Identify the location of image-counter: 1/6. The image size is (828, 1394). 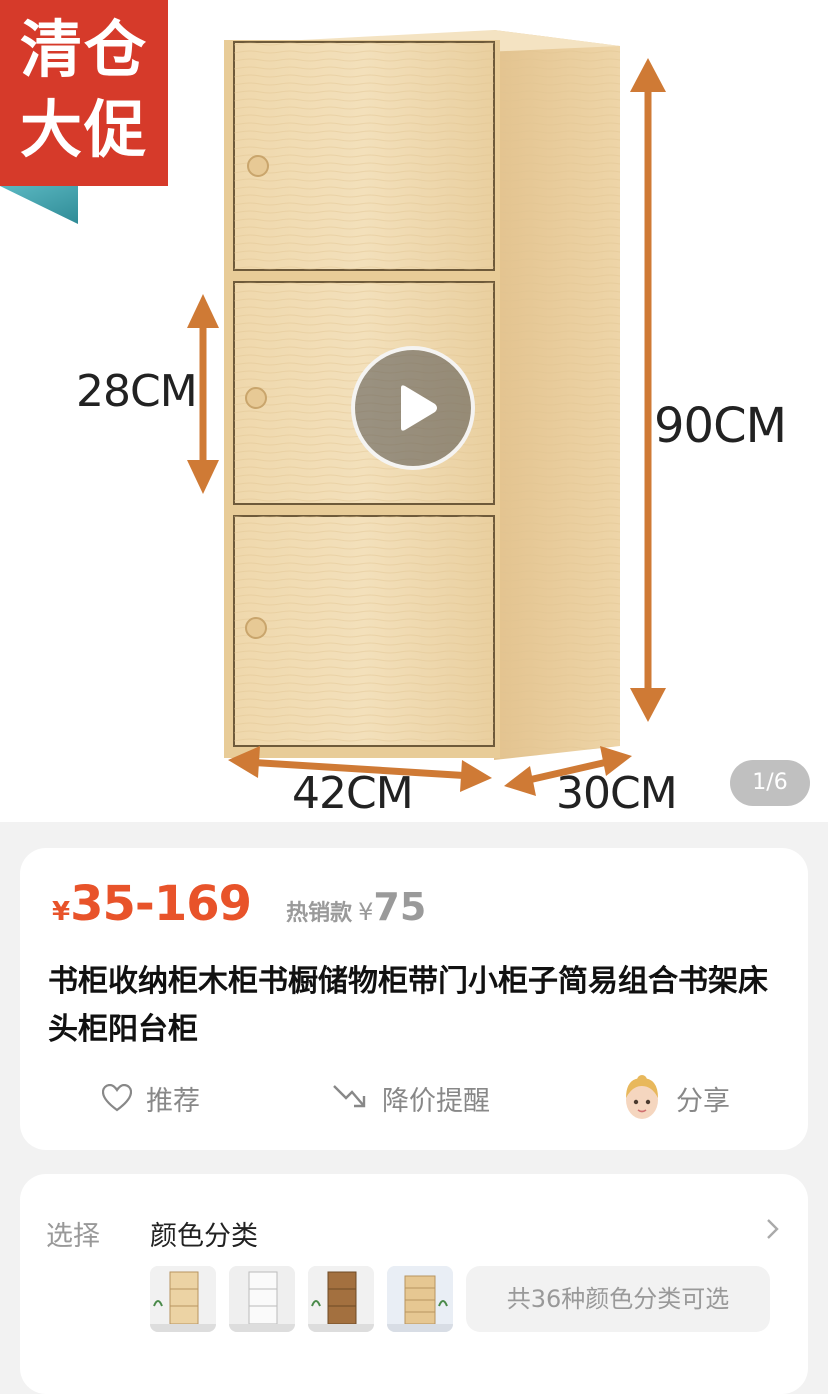
(770, 783).